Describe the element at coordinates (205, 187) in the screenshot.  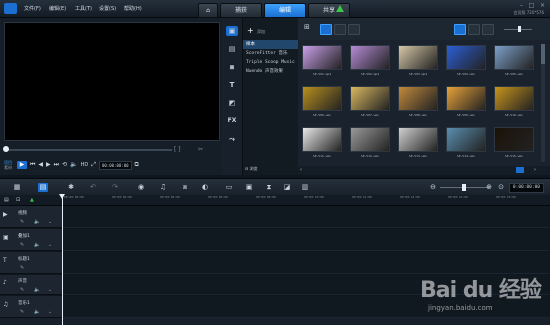
I see `motion-track-icon: ◐` at that location.